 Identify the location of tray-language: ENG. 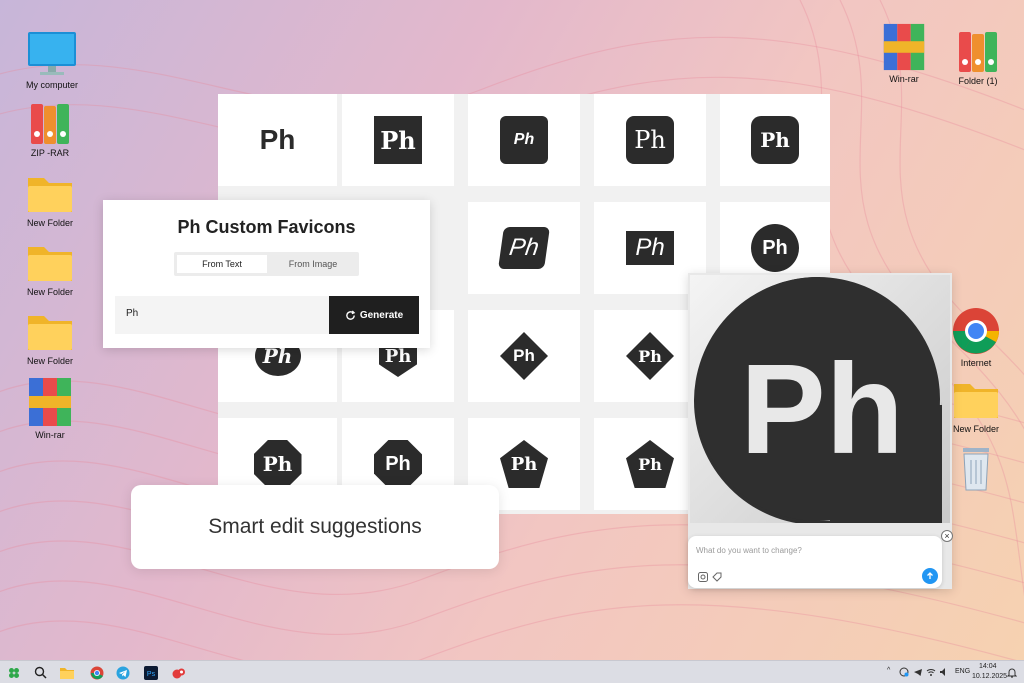
(962, 671).